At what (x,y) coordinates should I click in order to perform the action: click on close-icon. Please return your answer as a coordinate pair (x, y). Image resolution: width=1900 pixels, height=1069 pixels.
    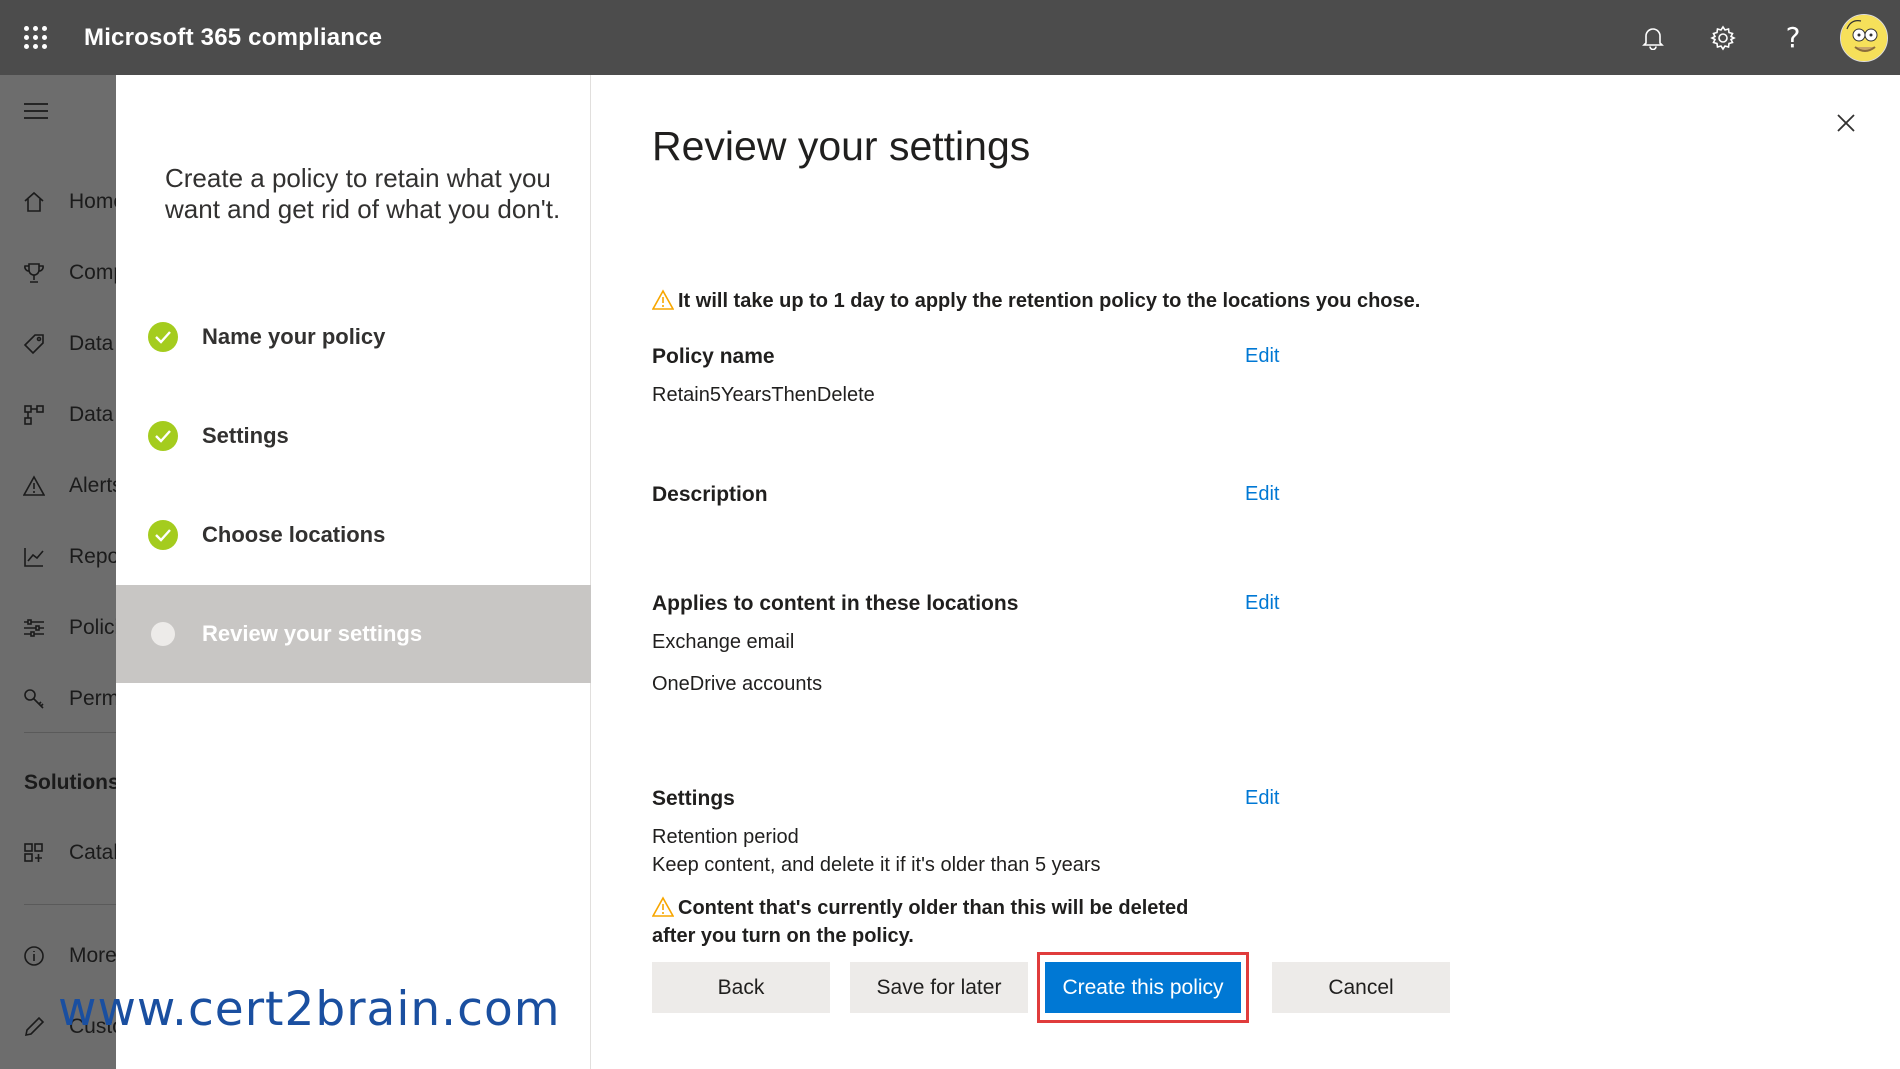
    Looking at the image, I should click on (1846, 123).